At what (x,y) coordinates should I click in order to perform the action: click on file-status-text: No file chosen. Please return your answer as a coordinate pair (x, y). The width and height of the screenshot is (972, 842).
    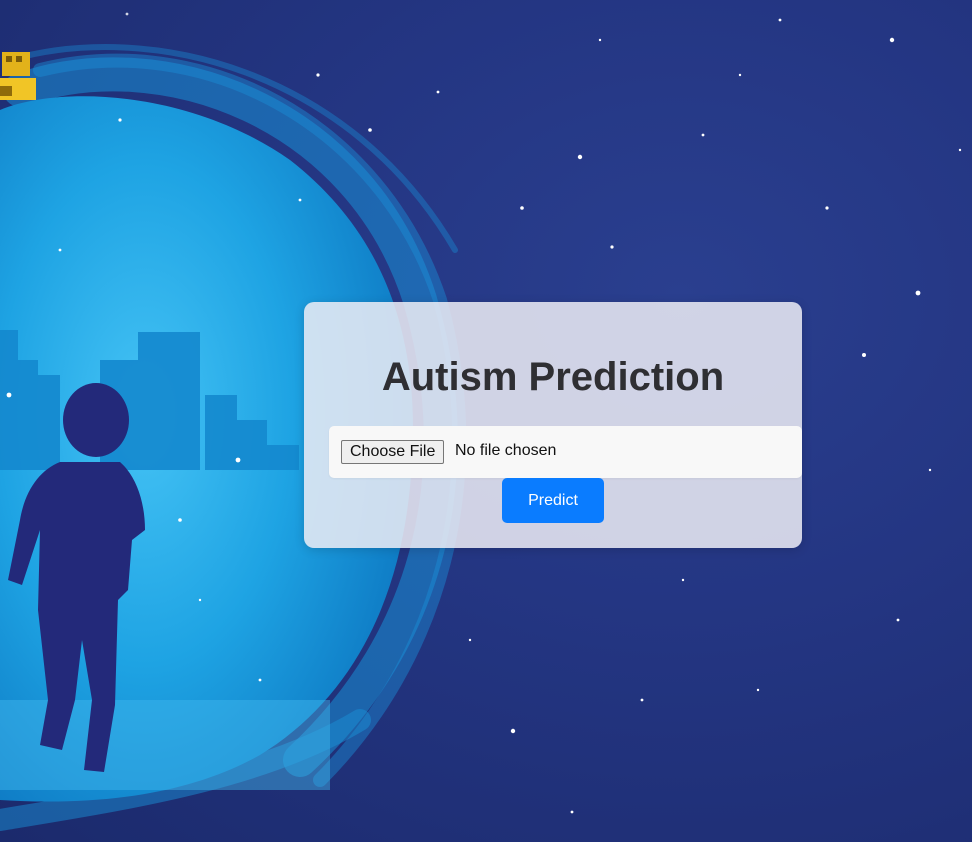
    Looking at the image, I should click on (506, 450).